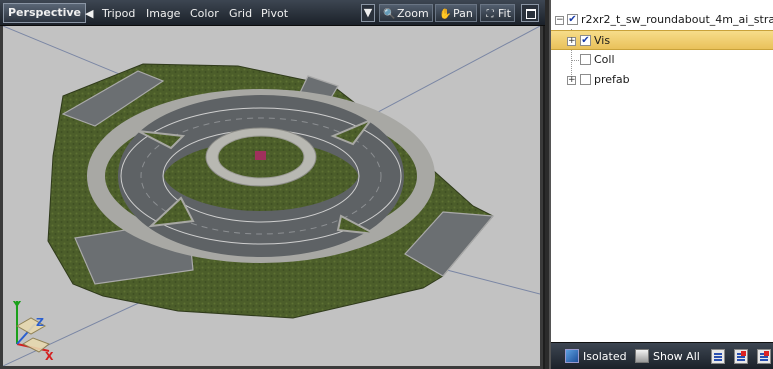 This screenshot has width=773, height=369. Describe the element at coordinates (718, 356) in the screenshot. I see `list-view-icon` at that location.